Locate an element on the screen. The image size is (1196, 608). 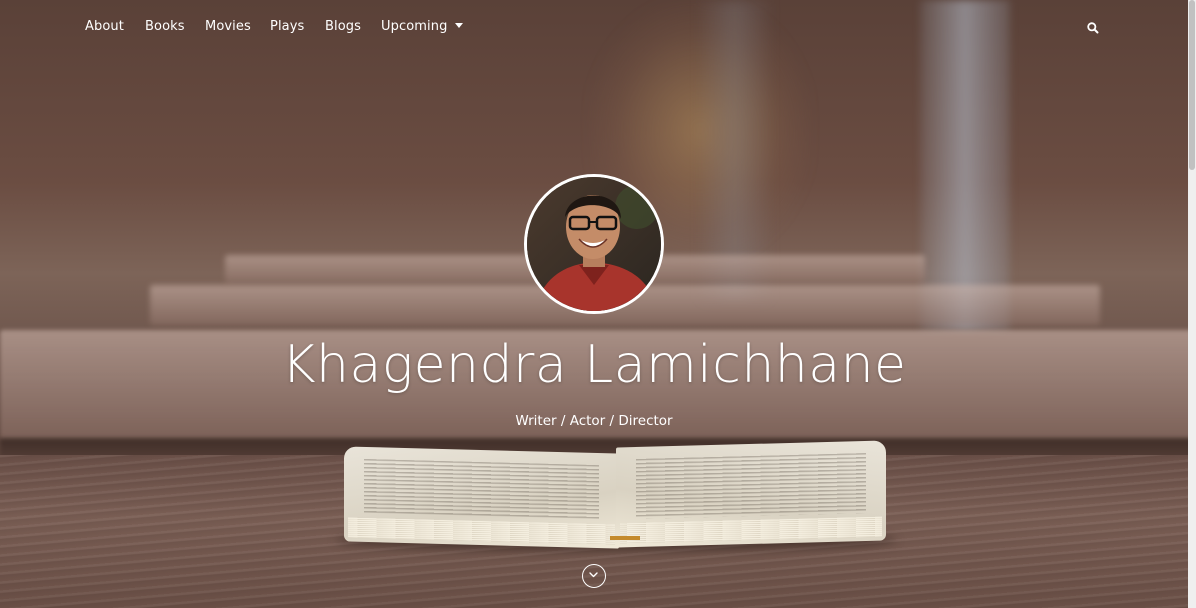
hero-title: Khagendra Lamichhane is located at coordinates (594, 365).